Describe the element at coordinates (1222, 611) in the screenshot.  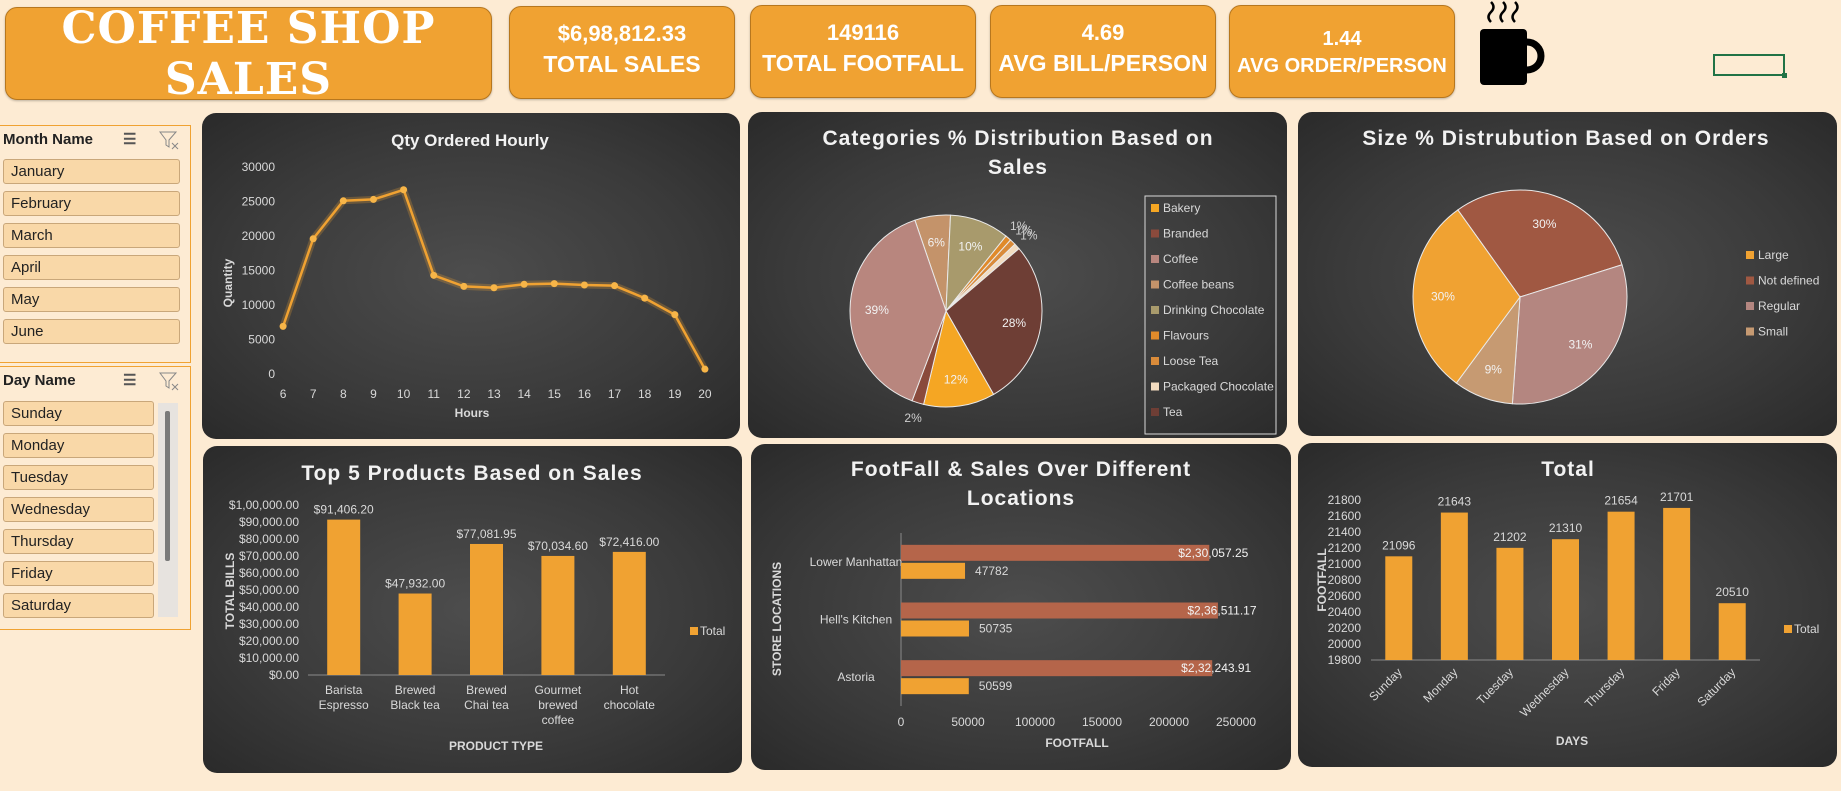
I see `bar-data-label: $2,36,511.17` at that location.